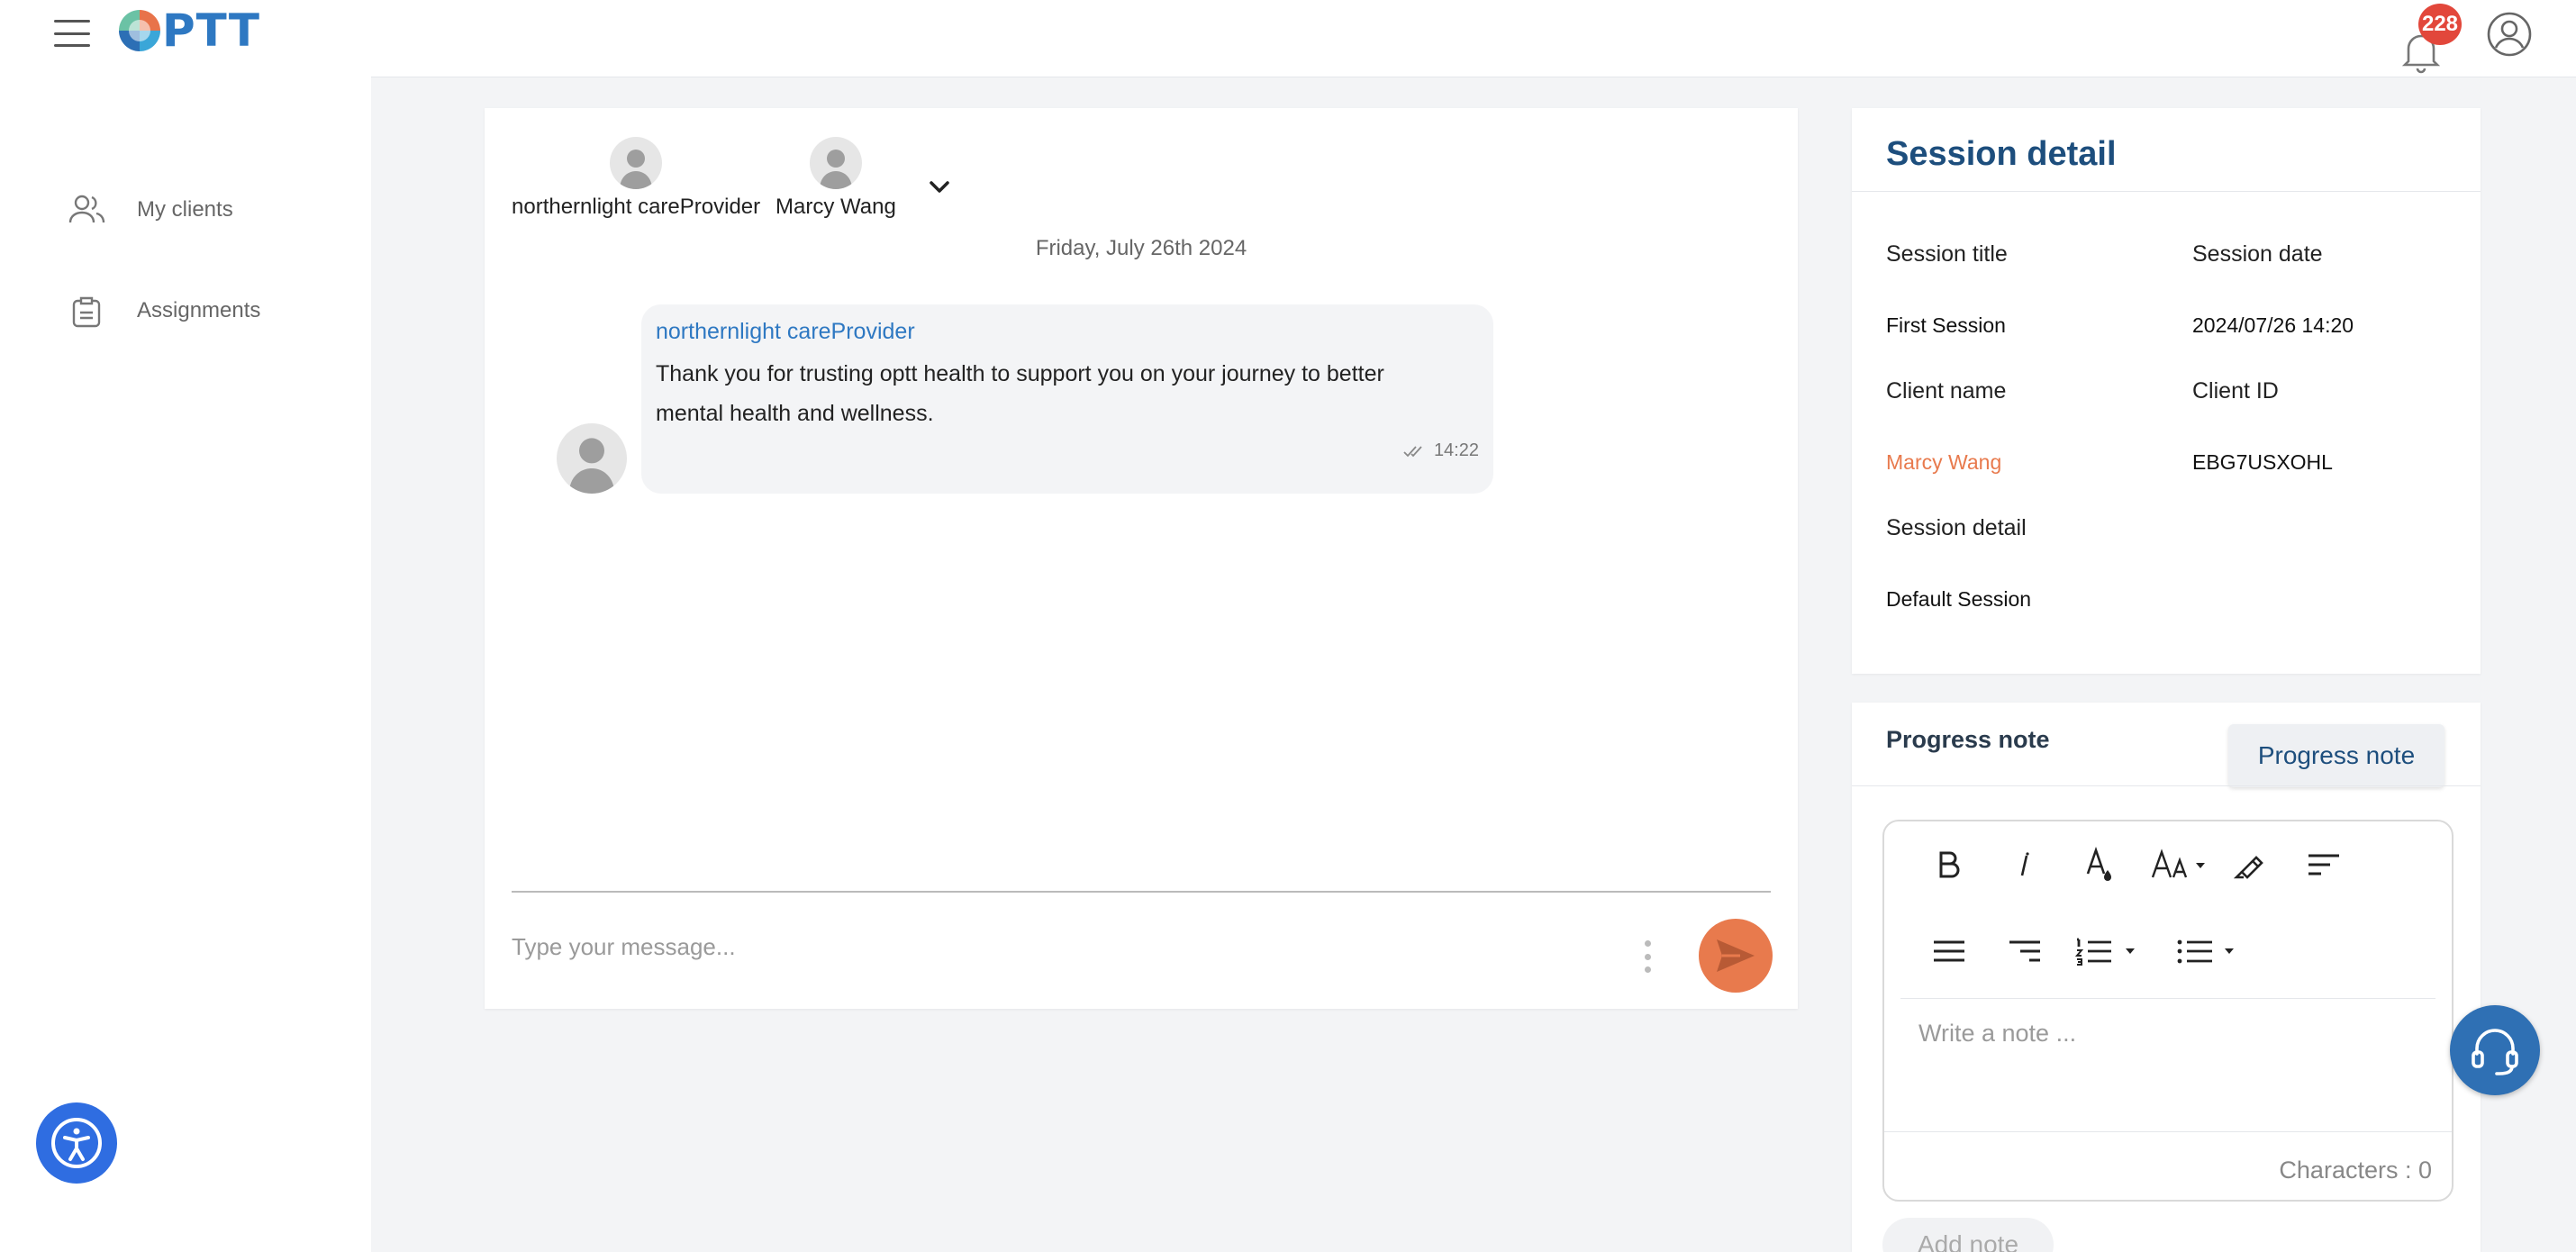  What do you see at coordinates (1066, 964) in the screenshot?
I see `message-input` at bounding box center [1066, 964].